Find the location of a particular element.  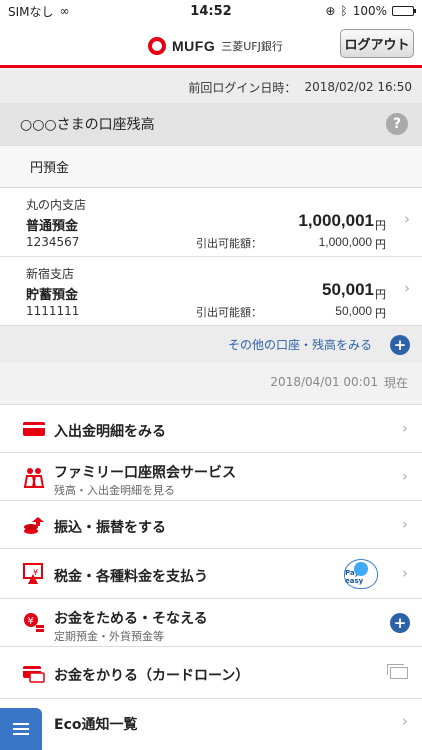

available-amount: 50,000 is located at coordinates (353, 311).